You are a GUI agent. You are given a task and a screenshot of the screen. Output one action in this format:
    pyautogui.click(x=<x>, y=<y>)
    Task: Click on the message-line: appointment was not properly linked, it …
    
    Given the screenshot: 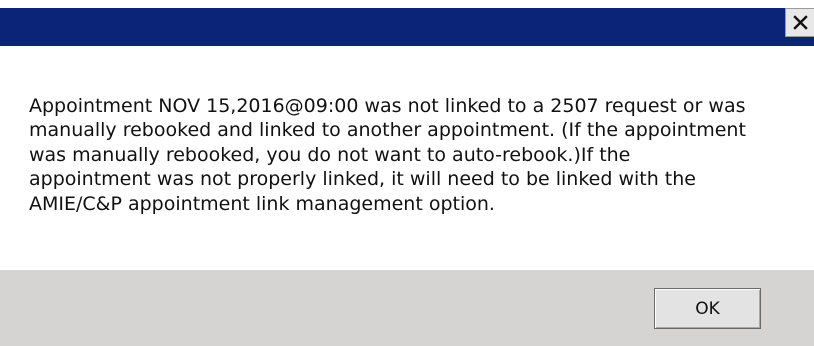 What is the action you would take?
    pyautogui.click(x=362, y=179)
    